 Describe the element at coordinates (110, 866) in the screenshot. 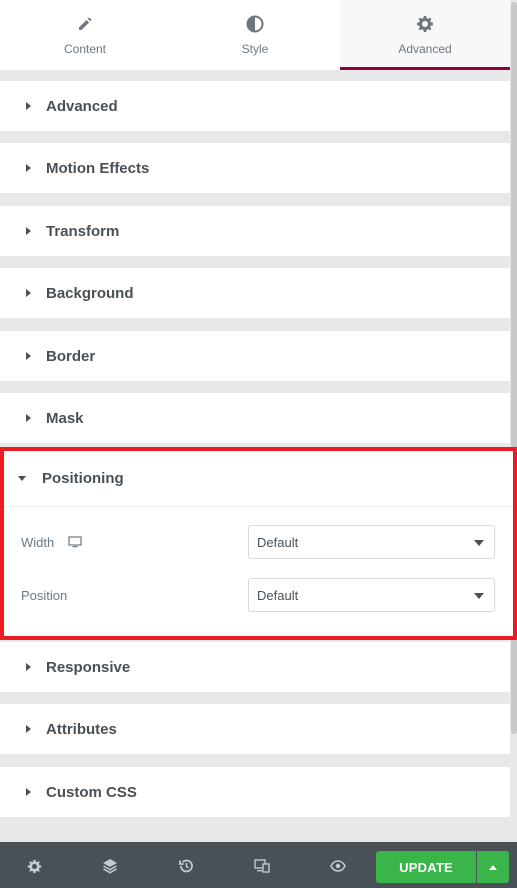

I see `layers-icon` at that location.